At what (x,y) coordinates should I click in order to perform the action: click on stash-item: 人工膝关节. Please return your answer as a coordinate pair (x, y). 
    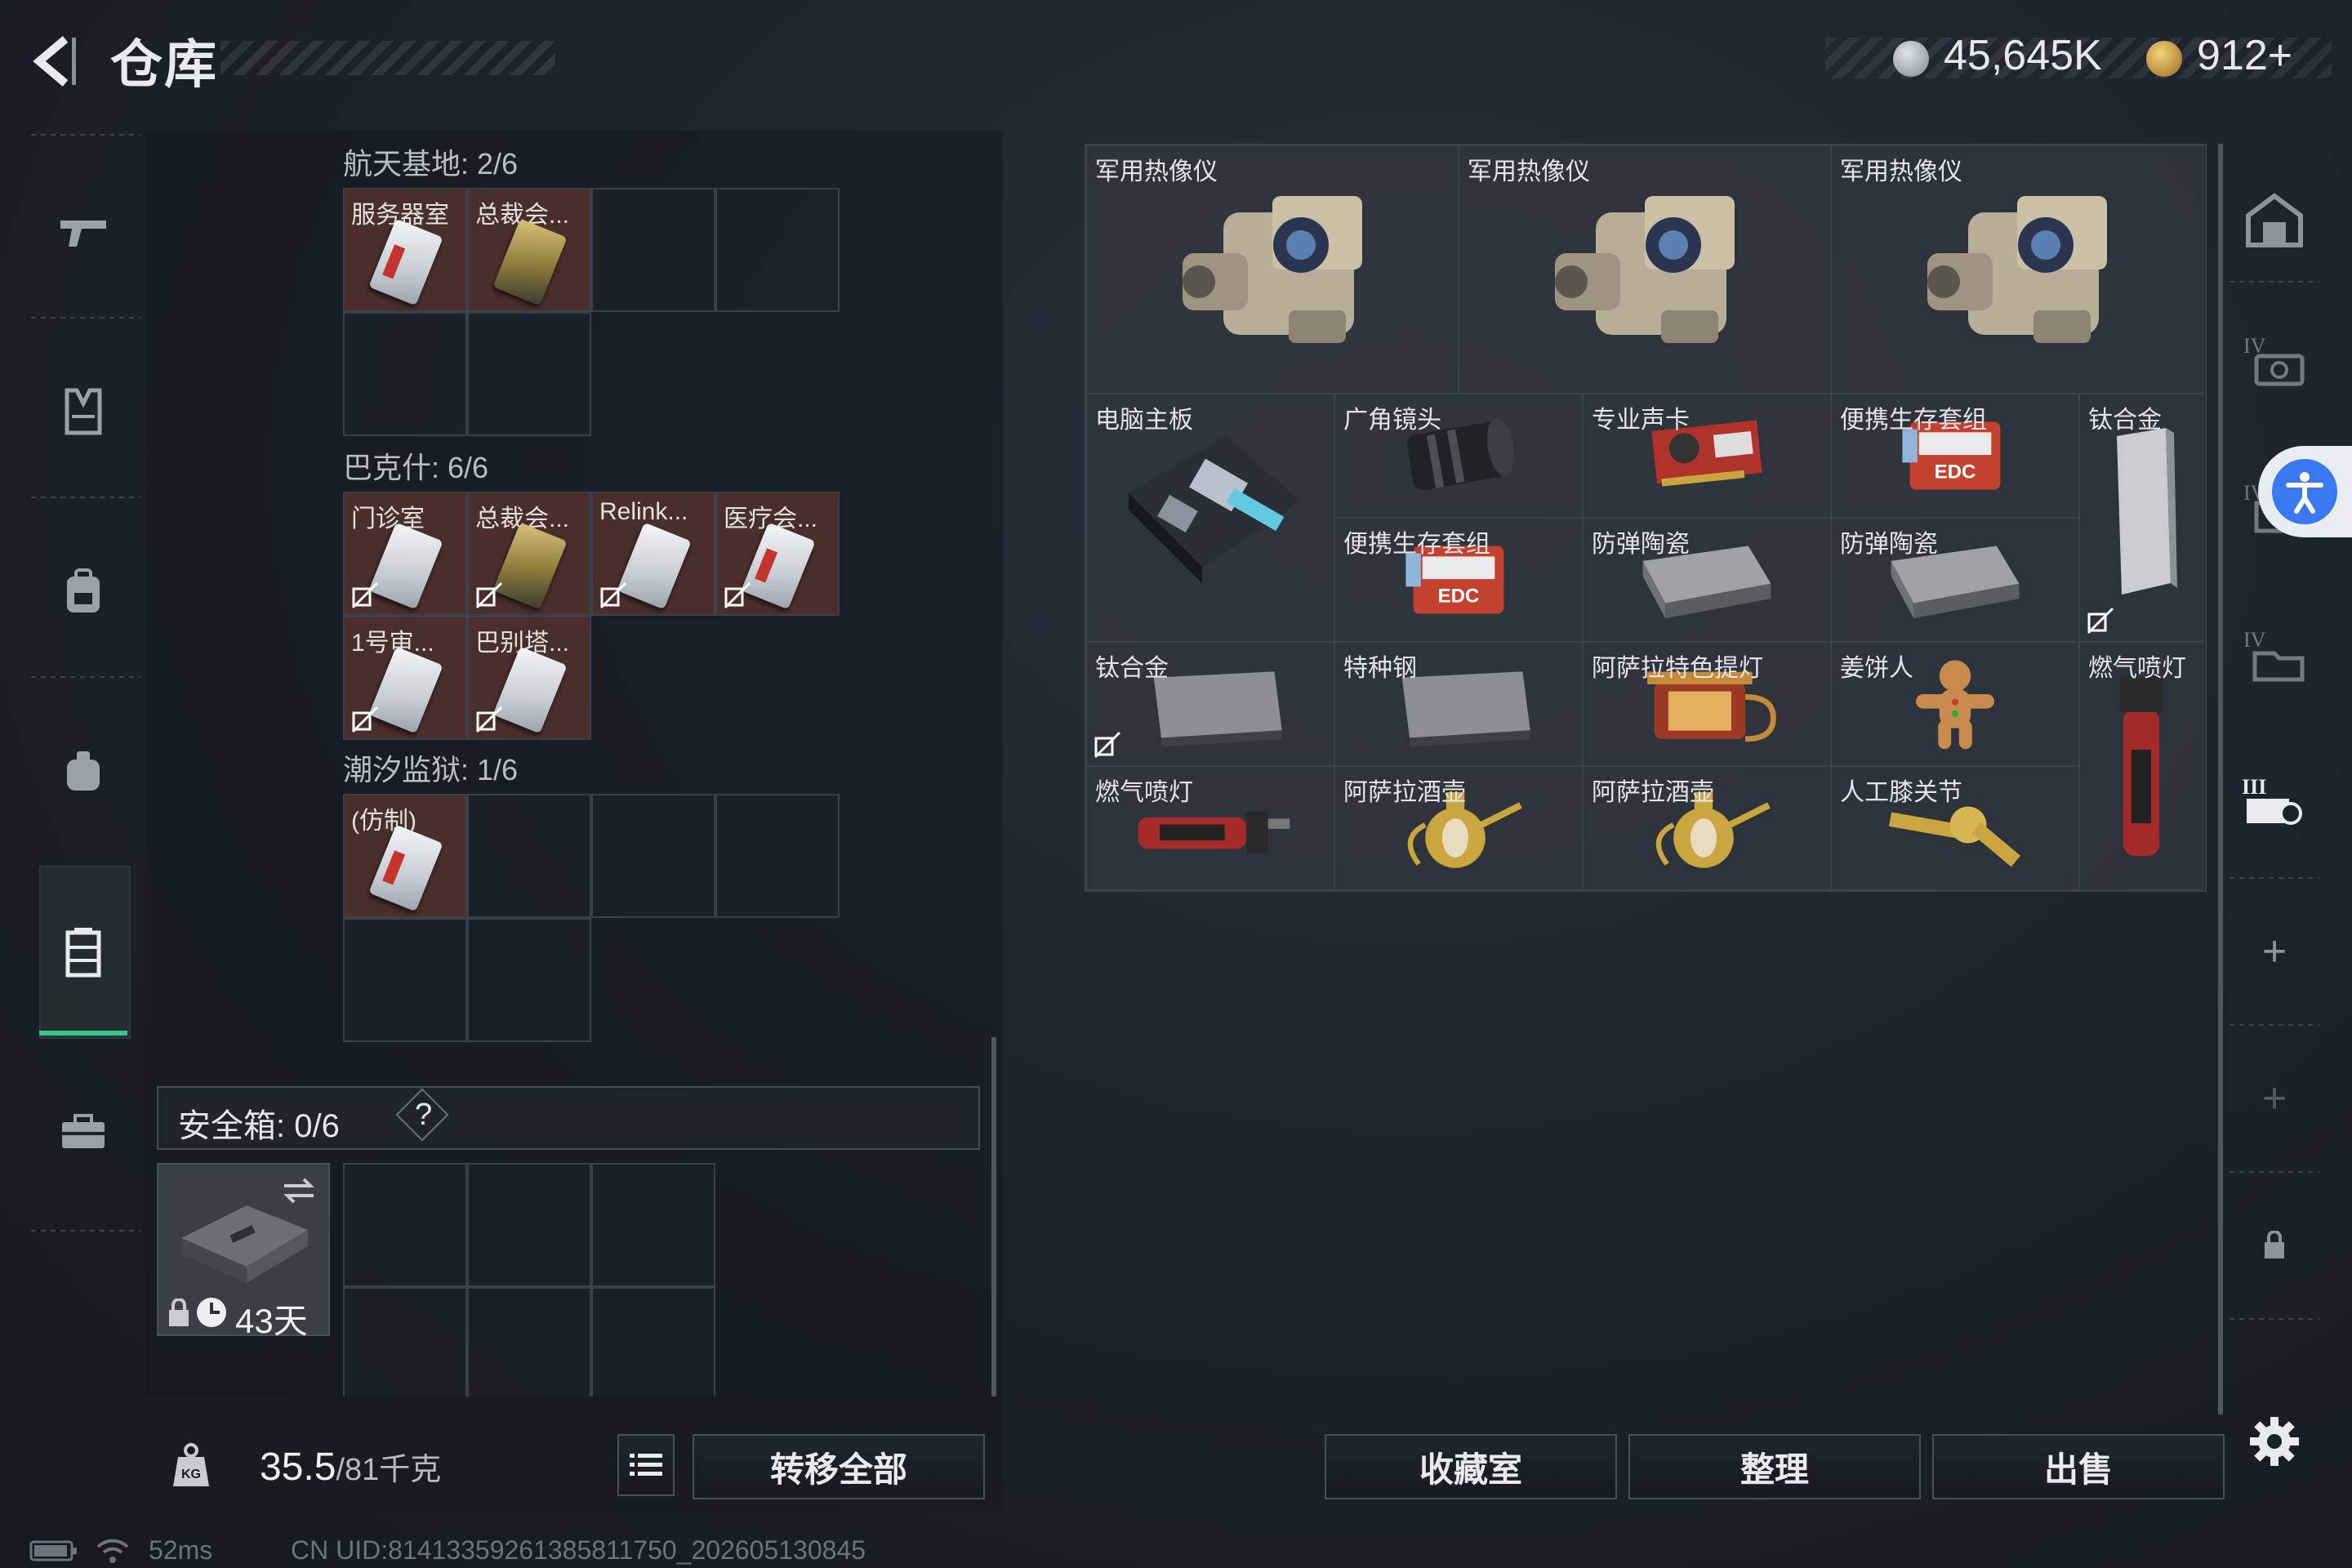
    Looking at the image, I should click on (1955, 828).